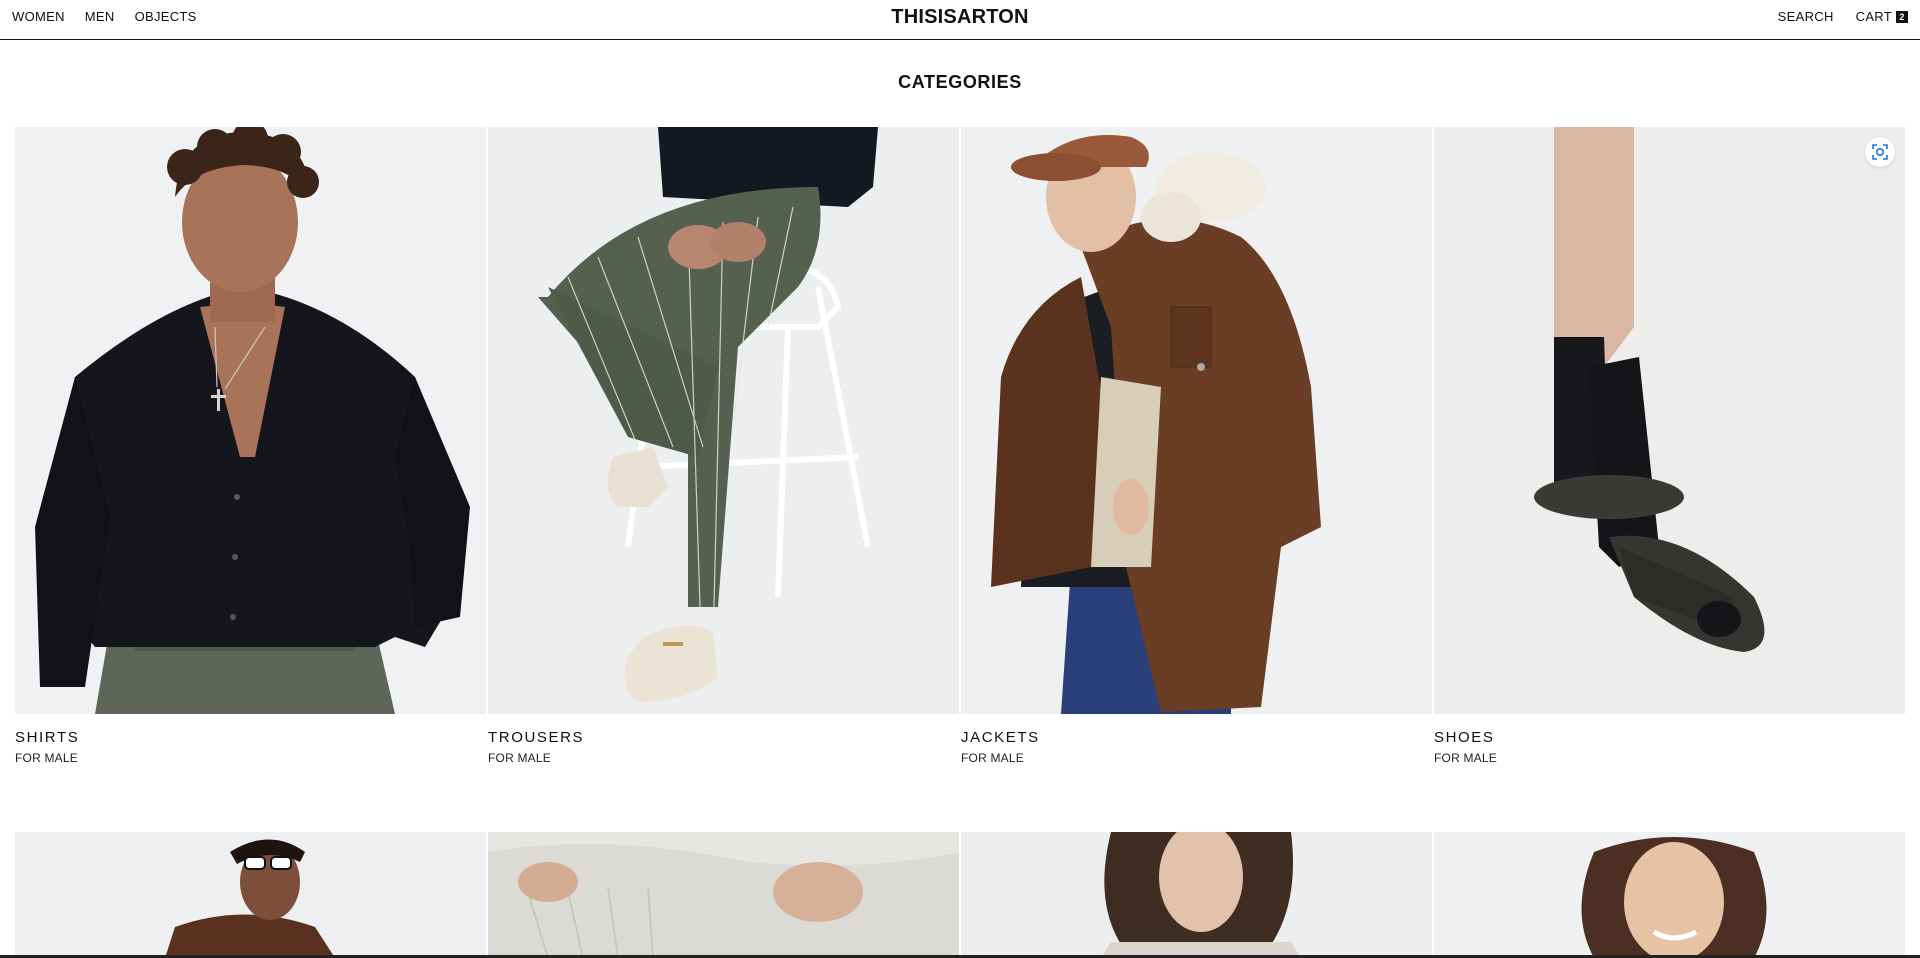 The image size is (1920, 958). I want to click on logo-wrapper: THISISARTON, so click(960, 17).